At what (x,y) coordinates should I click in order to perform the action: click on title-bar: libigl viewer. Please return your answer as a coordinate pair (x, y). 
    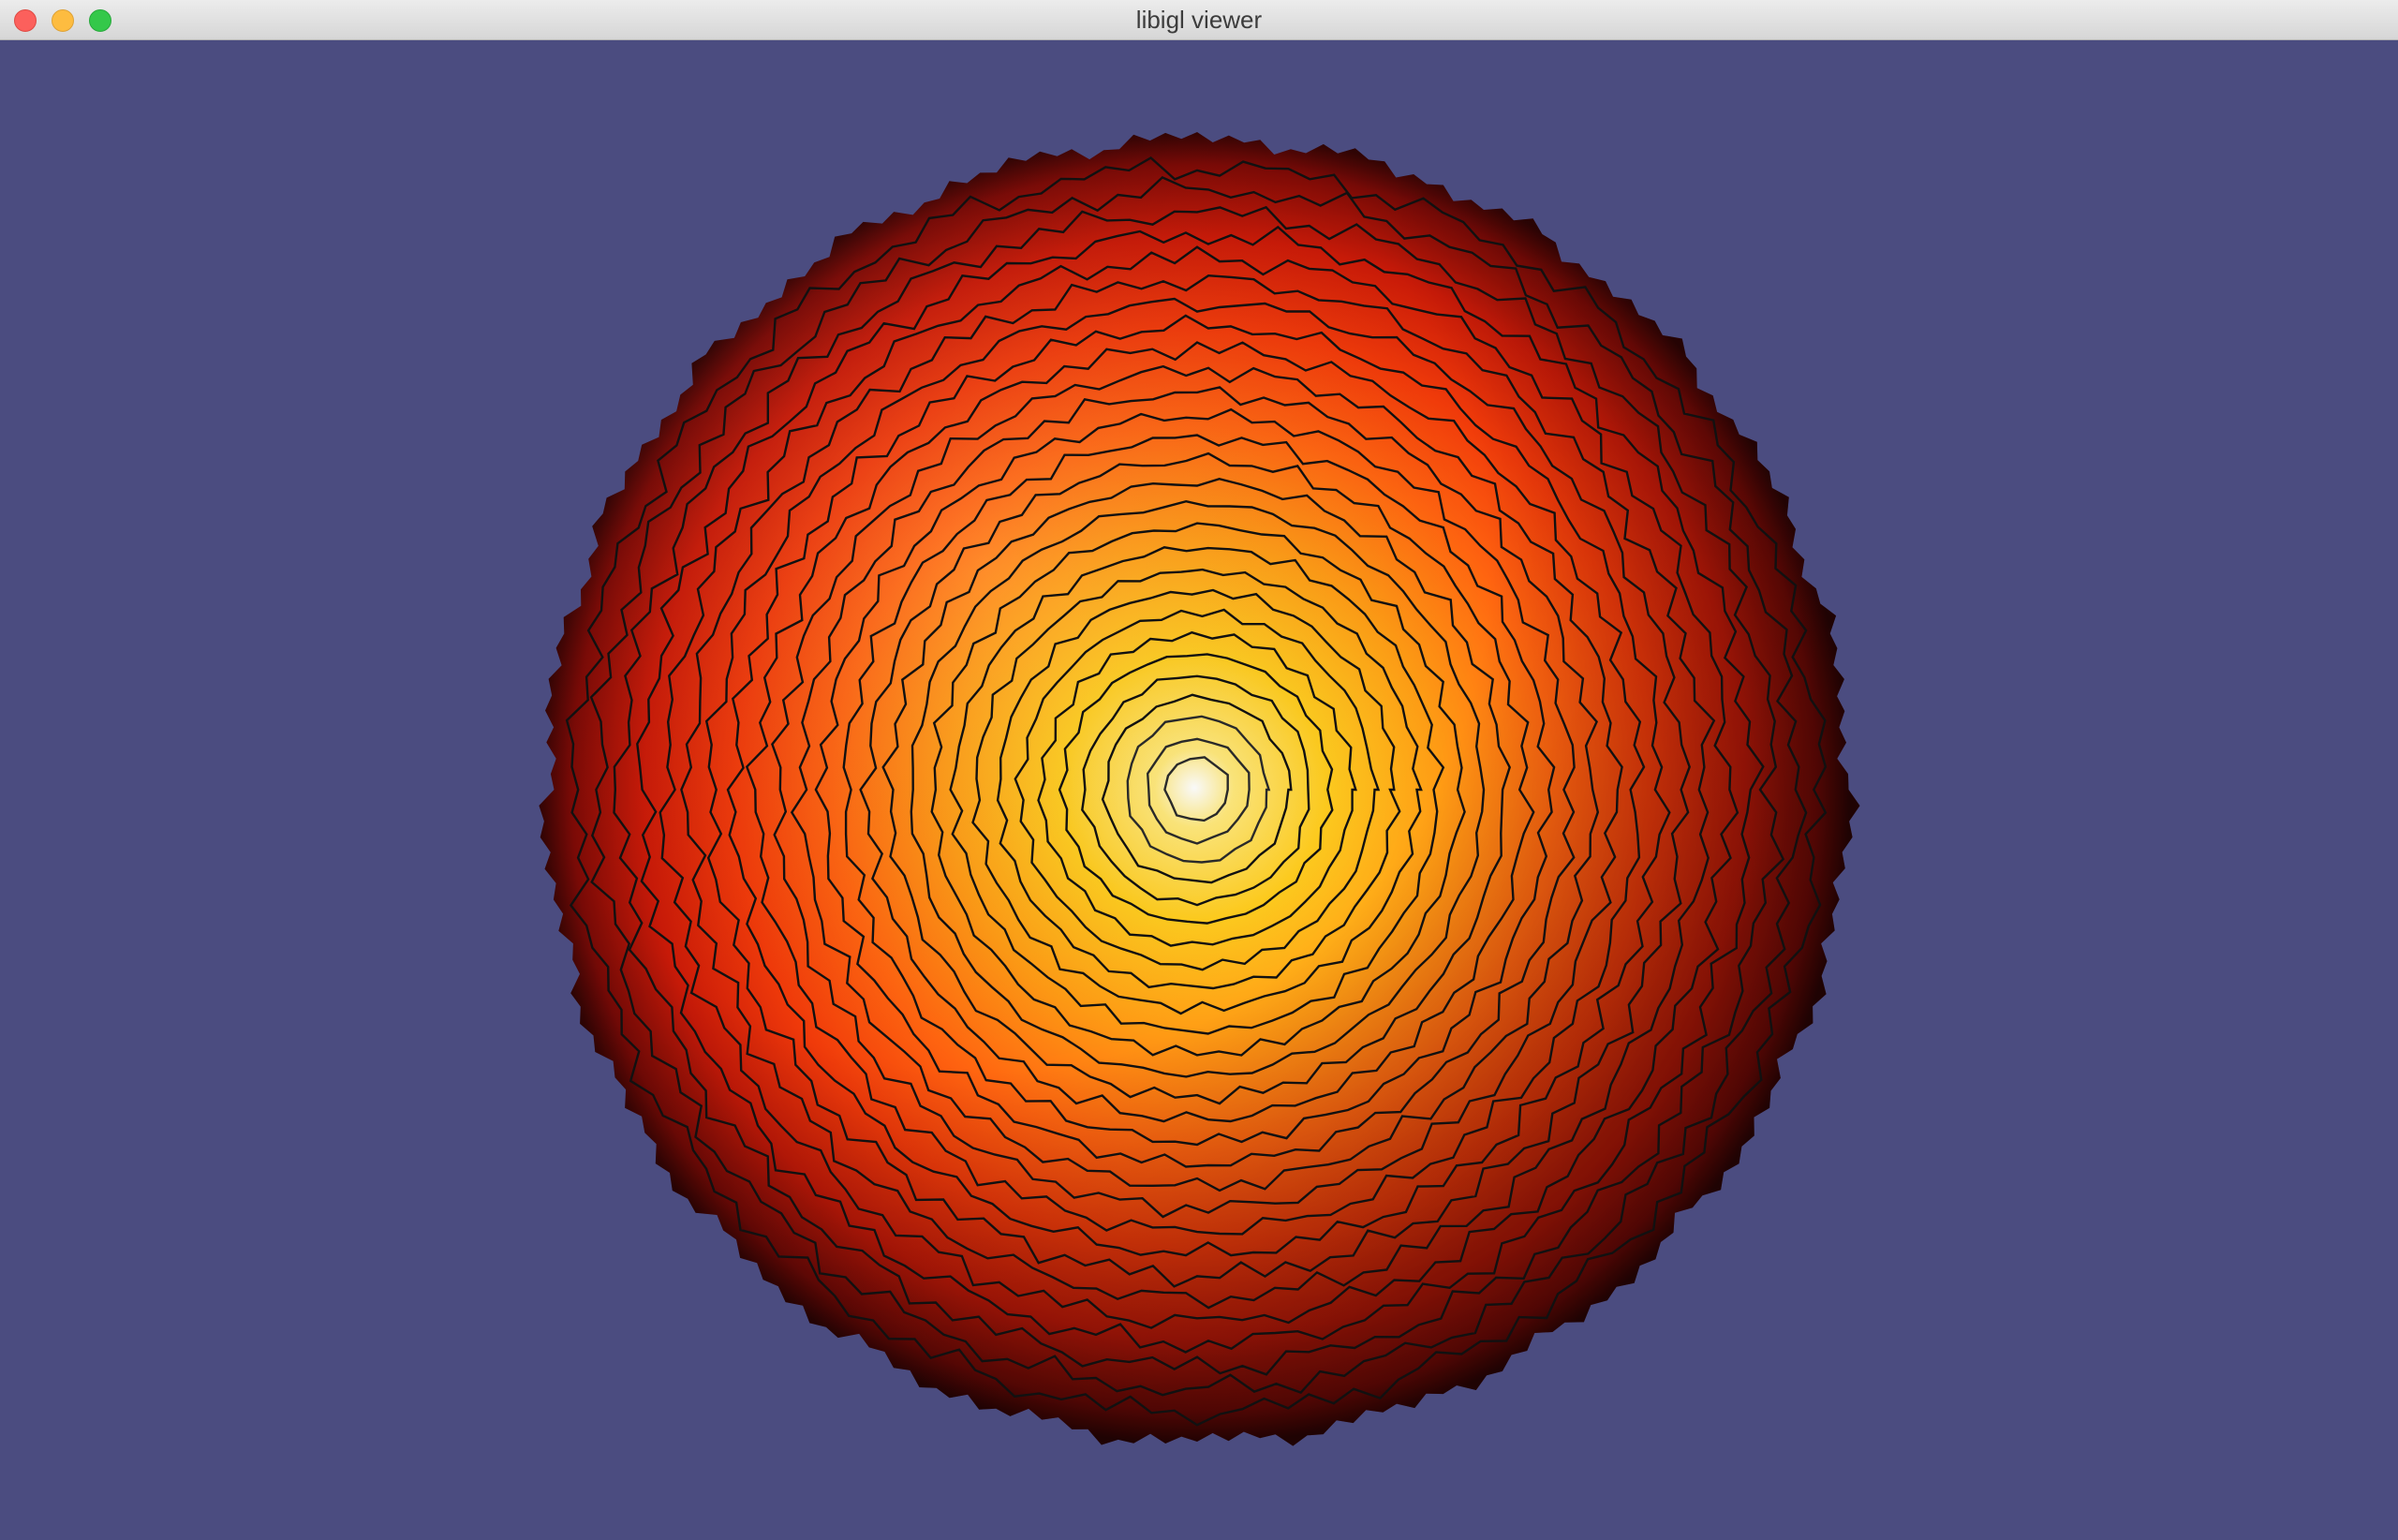
    Looking at the image, I should click on (1199, 20).